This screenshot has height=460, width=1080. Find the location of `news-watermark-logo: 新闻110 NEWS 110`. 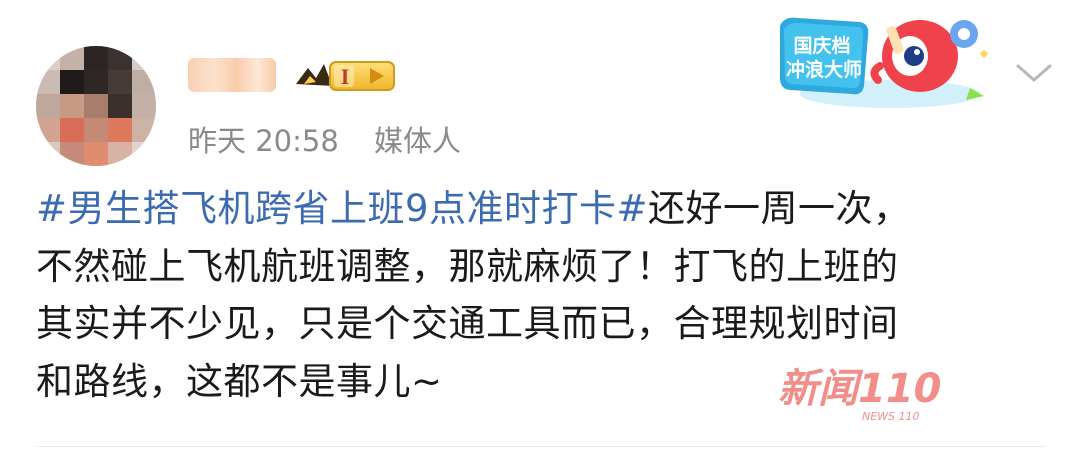

news-watermark-logo: 新闻110 NEWS 110 is located at coordinates (860, 394).